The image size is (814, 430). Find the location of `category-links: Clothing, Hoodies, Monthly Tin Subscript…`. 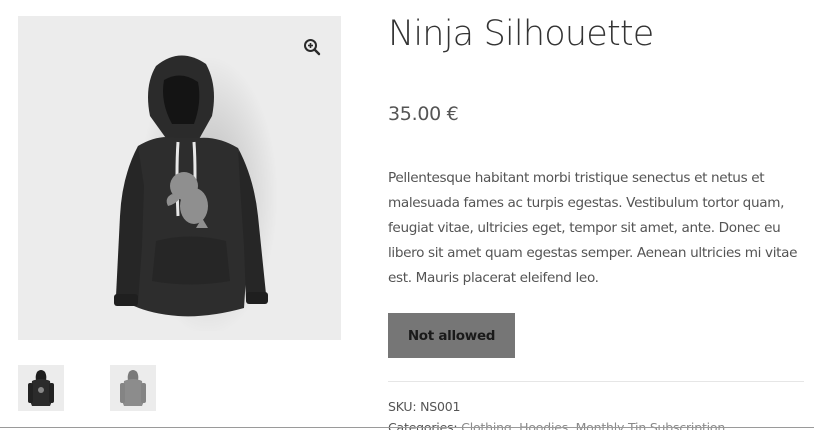

category-links: Clothing, Hoodies, Monthly Tin Subscript… is located at coordinates (593, 425).